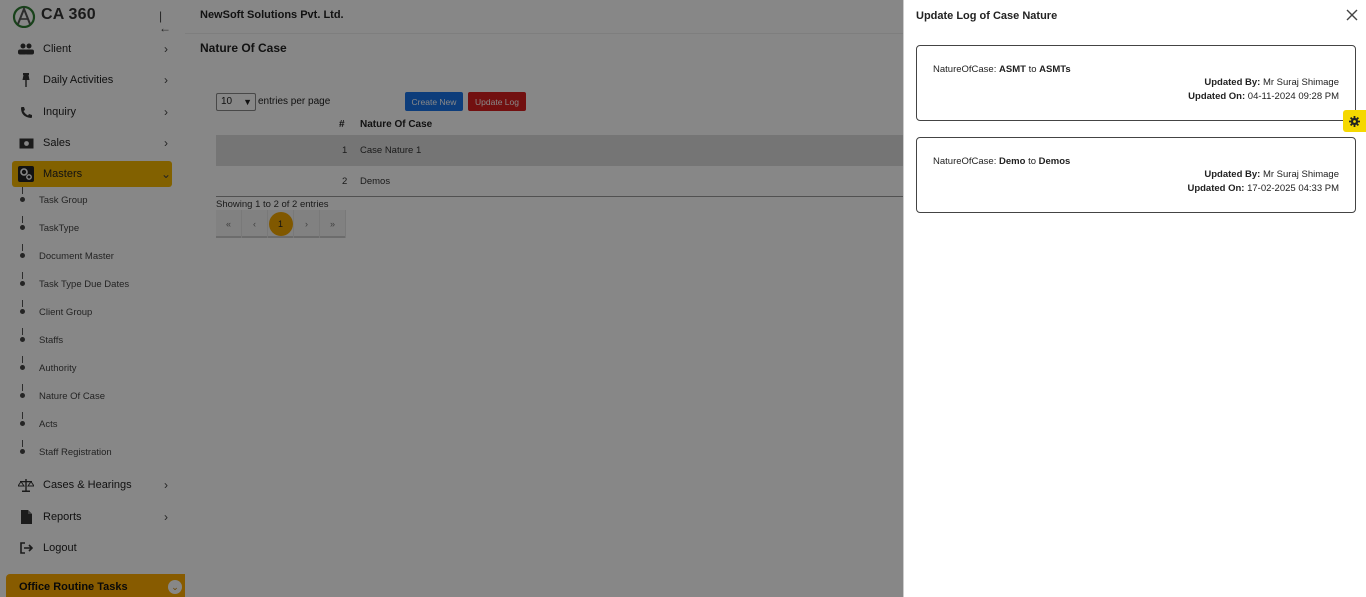 Image resolution: width=1366 pixels, height=597 pixels. Describe the element at coordinates (1055, 69) in the screenshot. I see `new-value: ASMTs` at that location.